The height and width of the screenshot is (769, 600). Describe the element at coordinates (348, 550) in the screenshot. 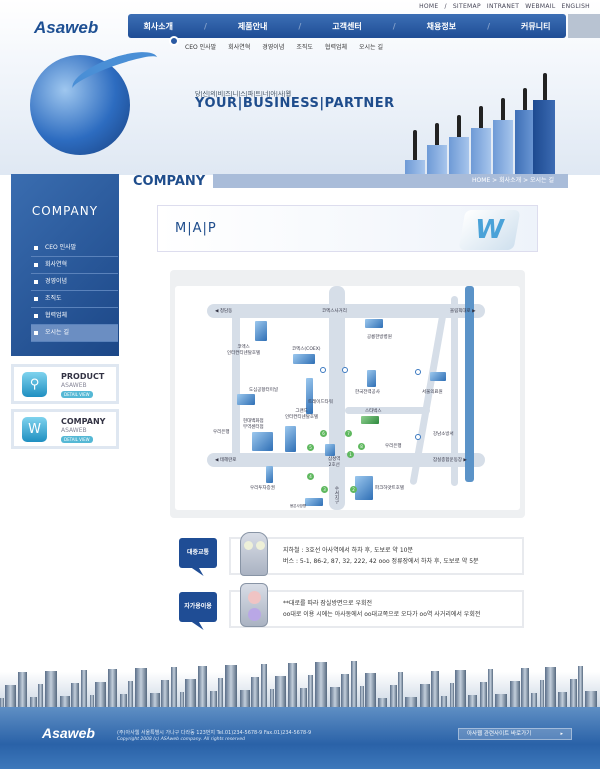

I see `subway-directions: 지하철 : 3호선 아사역에서 하차 후, 도보로 약 10분` at that location.